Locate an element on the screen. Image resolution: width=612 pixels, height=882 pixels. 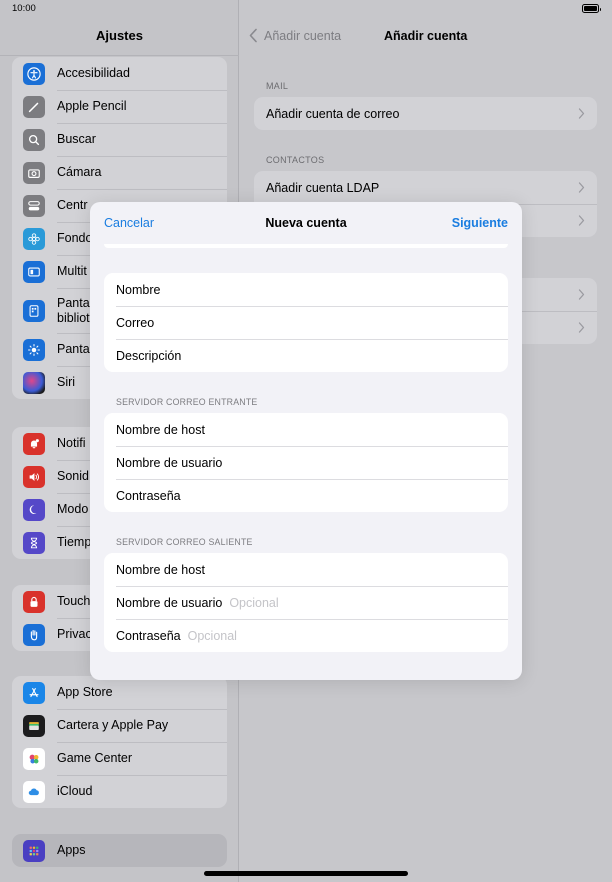
sidebar-item-label: Multit is located at coordinates (72, 271).